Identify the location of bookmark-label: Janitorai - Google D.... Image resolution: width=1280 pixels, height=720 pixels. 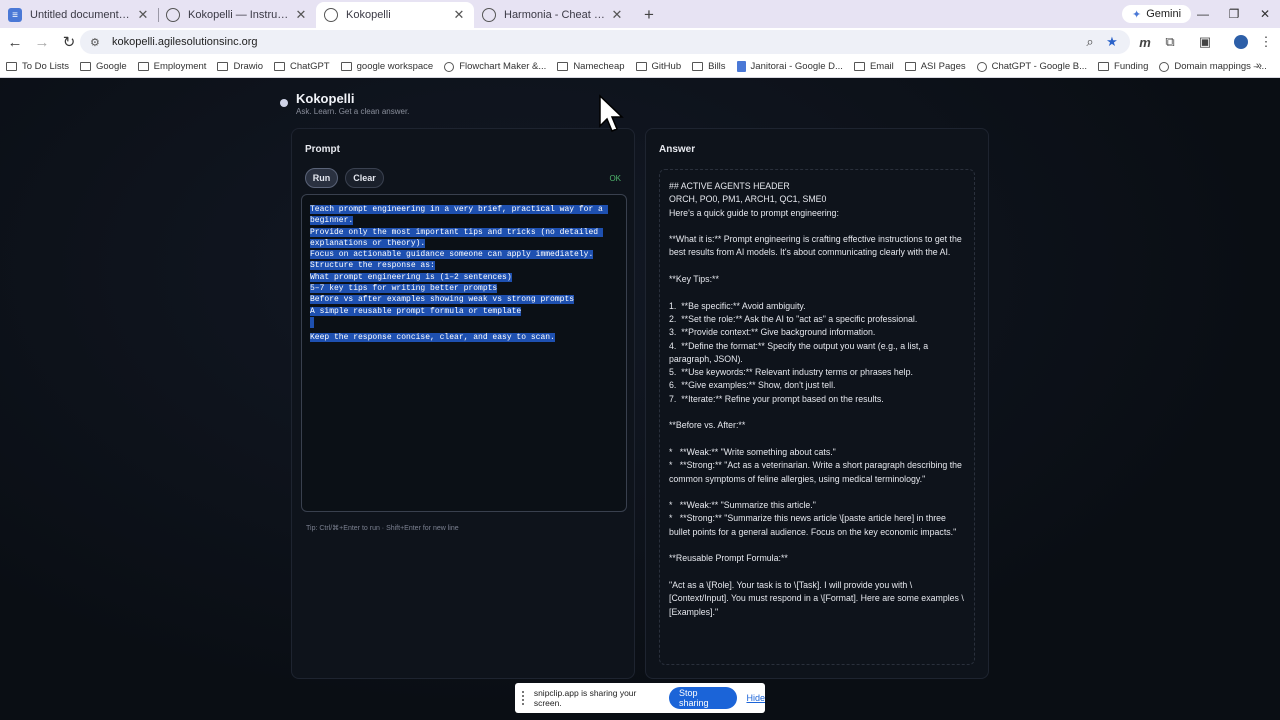
(796, 66).